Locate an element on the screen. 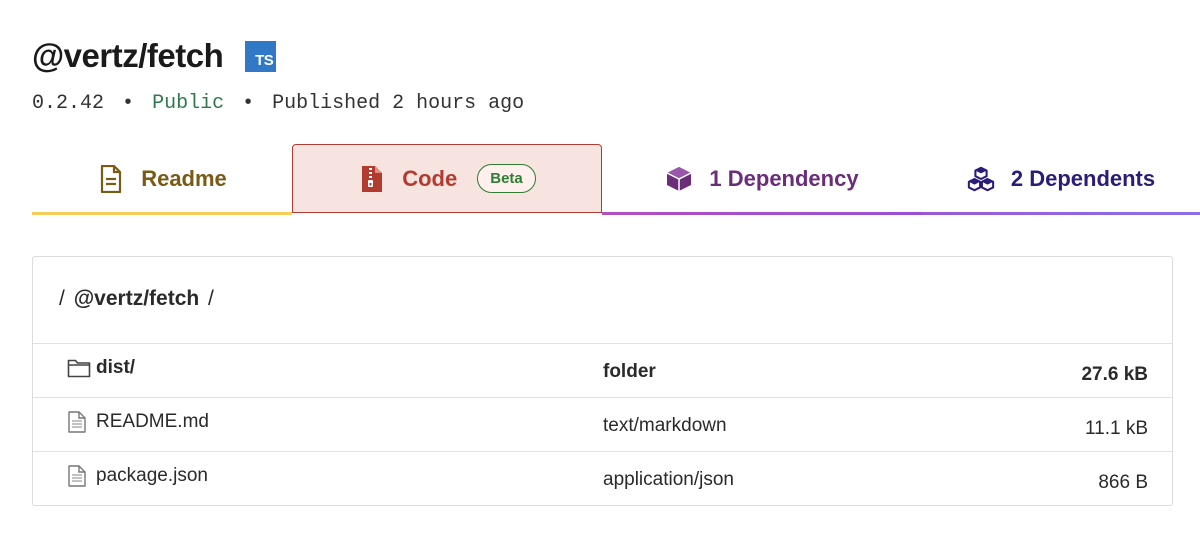 The image size is (1200, 533). package-meta: 0.2.42 • Public • Published 2 hours ago is located at coordinates (278, 103).